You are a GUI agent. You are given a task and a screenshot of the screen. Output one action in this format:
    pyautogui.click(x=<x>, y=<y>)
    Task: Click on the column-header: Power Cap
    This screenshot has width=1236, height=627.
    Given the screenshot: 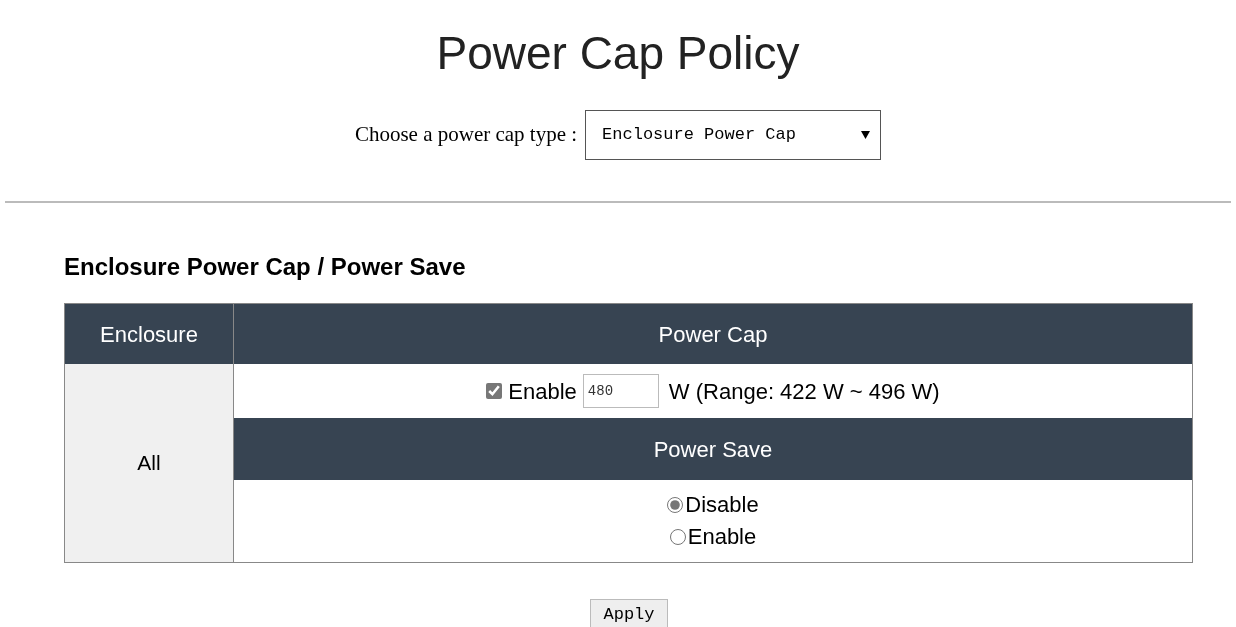 What is the action you would take?
    pyautogui.click(x=713, y=334)
    